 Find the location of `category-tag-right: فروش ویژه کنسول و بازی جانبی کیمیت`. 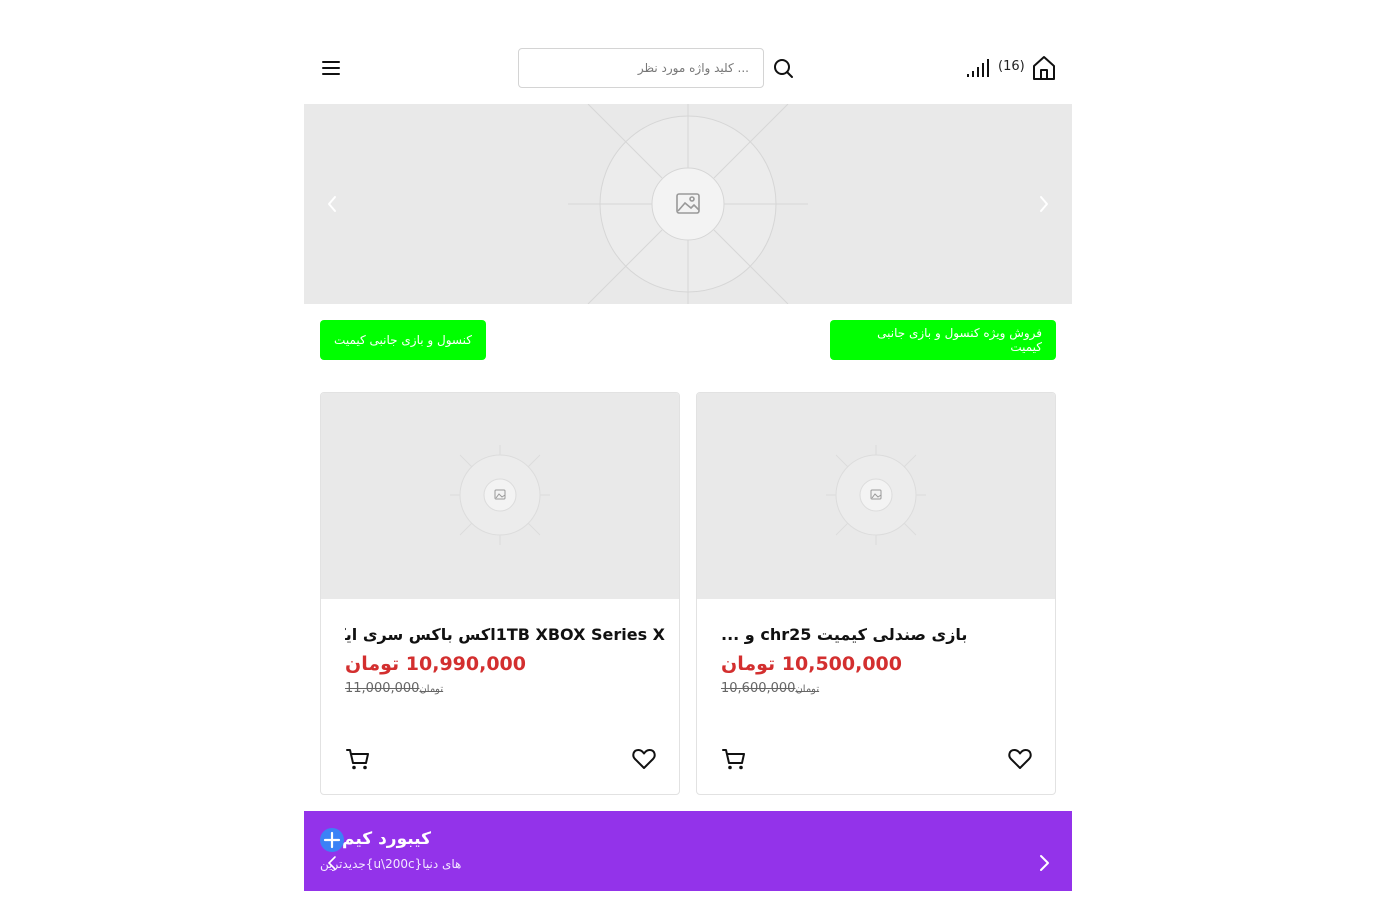

category-tag-right: فروش ویژه کنسول و بازی جانبی کیمیت is located at coordinates (943, 340).